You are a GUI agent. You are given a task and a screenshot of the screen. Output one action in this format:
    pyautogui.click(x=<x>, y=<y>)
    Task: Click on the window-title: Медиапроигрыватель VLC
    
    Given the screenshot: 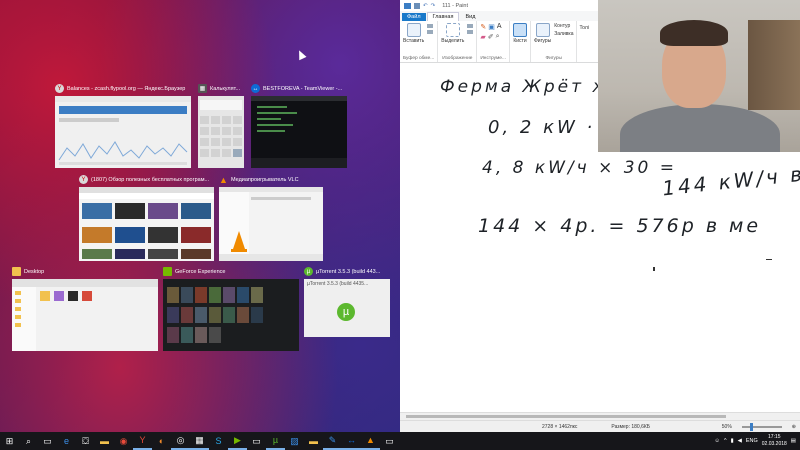 What is the action you would take?
    pyautogui.click(x=265, y=179)
    